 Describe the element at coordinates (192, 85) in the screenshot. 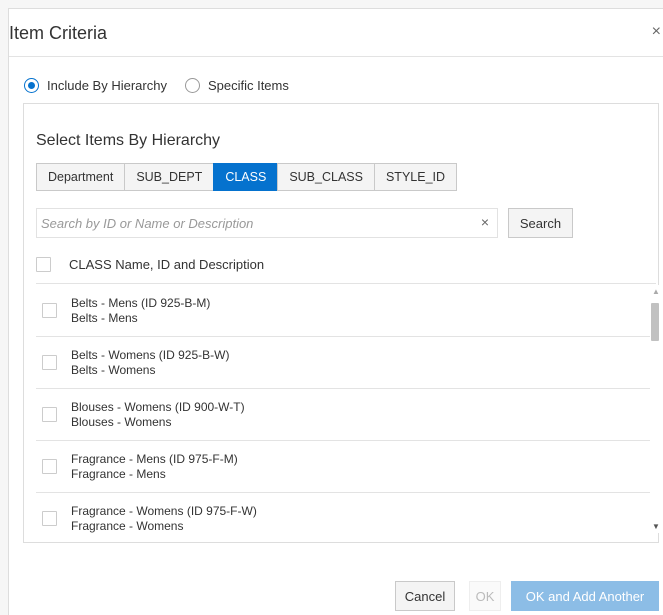

I see `radio-button` at that location.